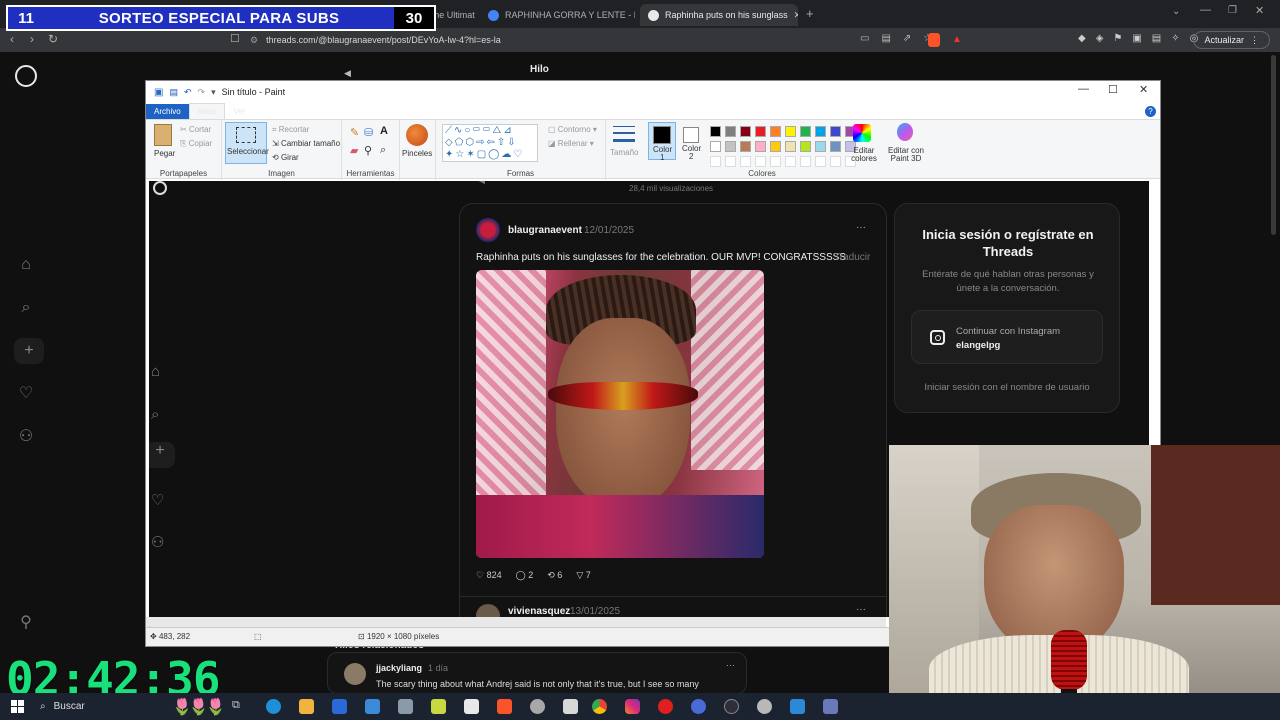 The image size is (1280, 720). What do you see at coordinates (731, 706) in the screenshot?
I see `obs-icon` at bounding box center [731, 706].